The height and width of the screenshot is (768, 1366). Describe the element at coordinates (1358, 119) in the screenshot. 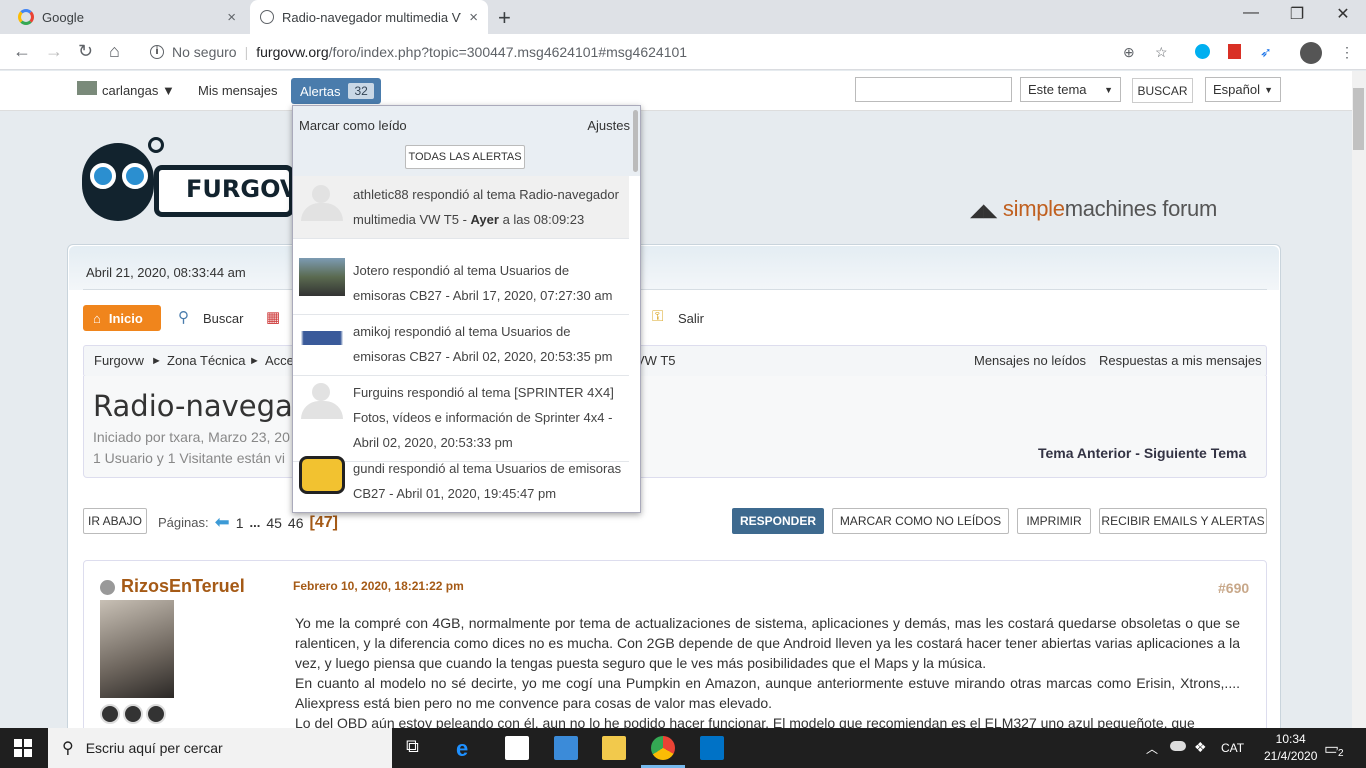

I see `page-scrollbar-thumb` at that location.